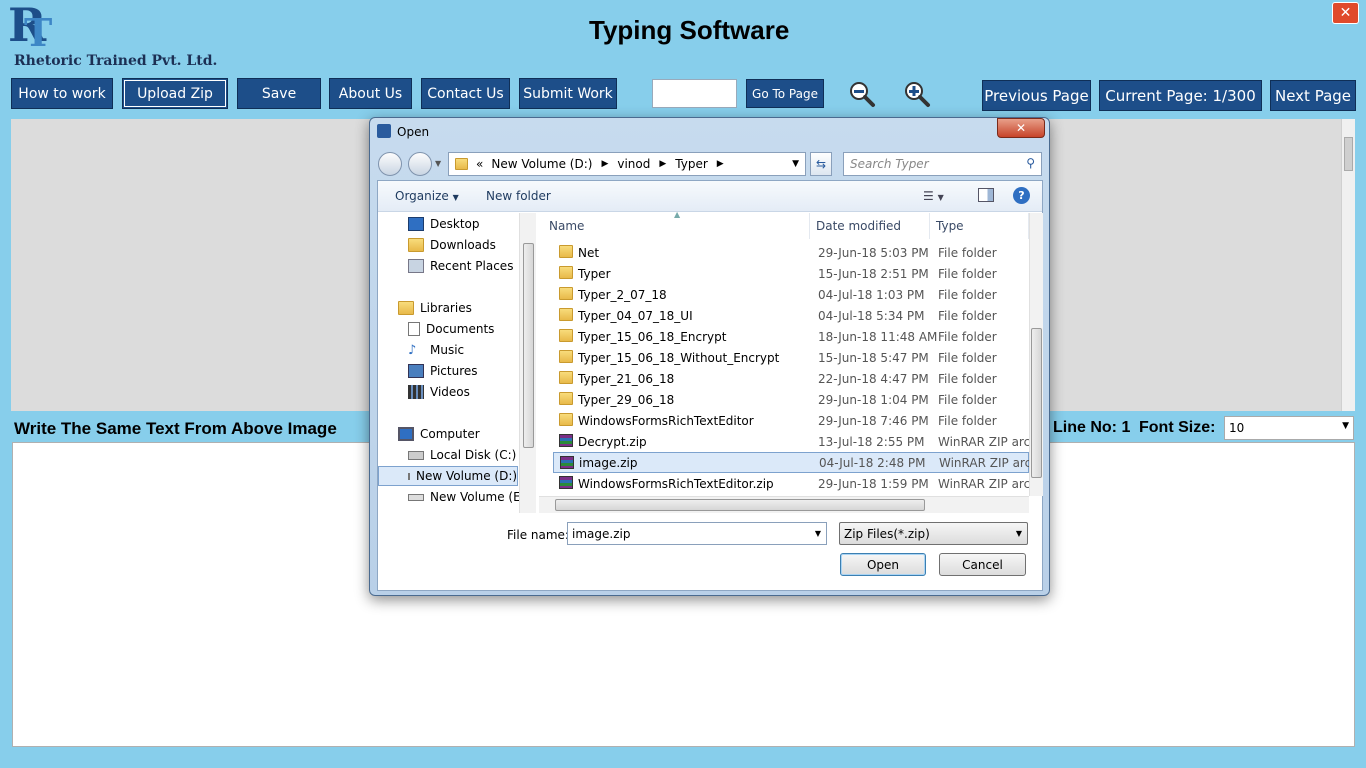  I want to click on goto-page-input, so click(694, 93).